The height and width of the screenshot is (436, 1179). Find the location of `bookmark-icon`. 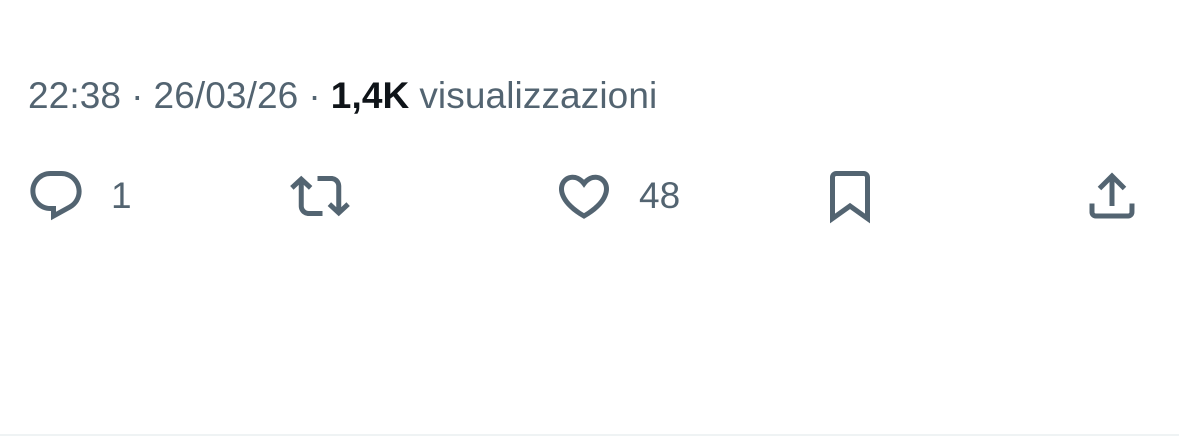

bookmark-icon is located at coordinates (850, 196).